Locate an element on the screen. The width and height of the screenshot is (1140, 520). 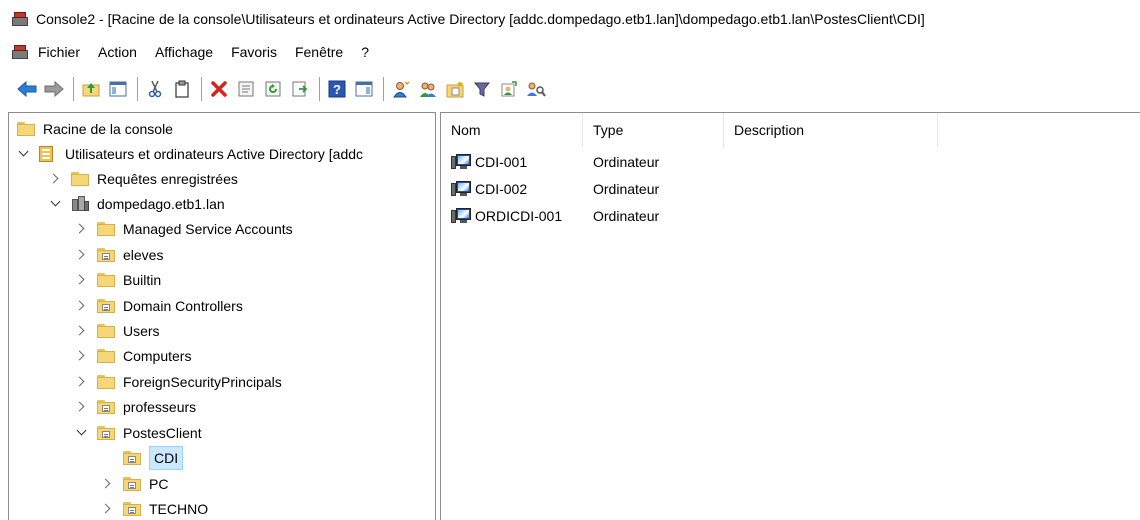
tree-item-builtin: Builtin is located at coordinates (118, 279).